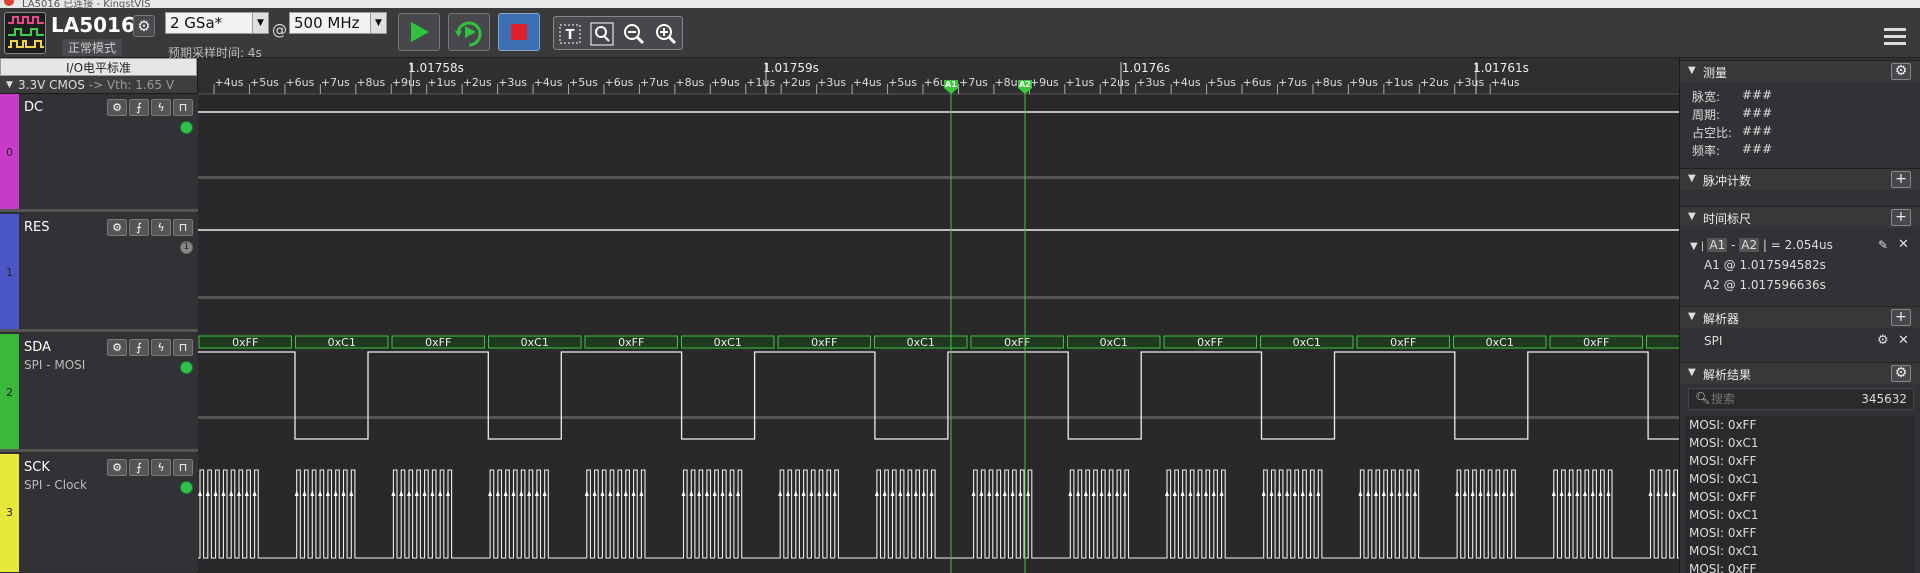 The image size is (1920, 573). What do you see at coordinates (796, 82) in the screenshot?
I see `ruler-tick-label: +2us` at bounding box center [796, 82].